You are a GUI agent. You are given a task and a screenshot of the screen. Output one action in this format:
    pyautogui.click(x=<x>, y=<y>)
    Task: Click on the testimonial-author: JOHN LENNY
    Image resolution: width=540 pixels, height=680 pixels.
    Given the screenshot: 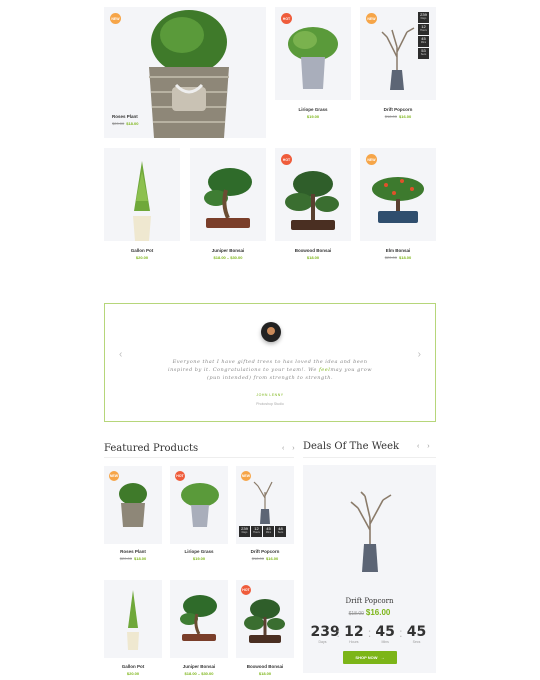 What is the action you would take?
    pyautogui.click(x=270, y=395)
    